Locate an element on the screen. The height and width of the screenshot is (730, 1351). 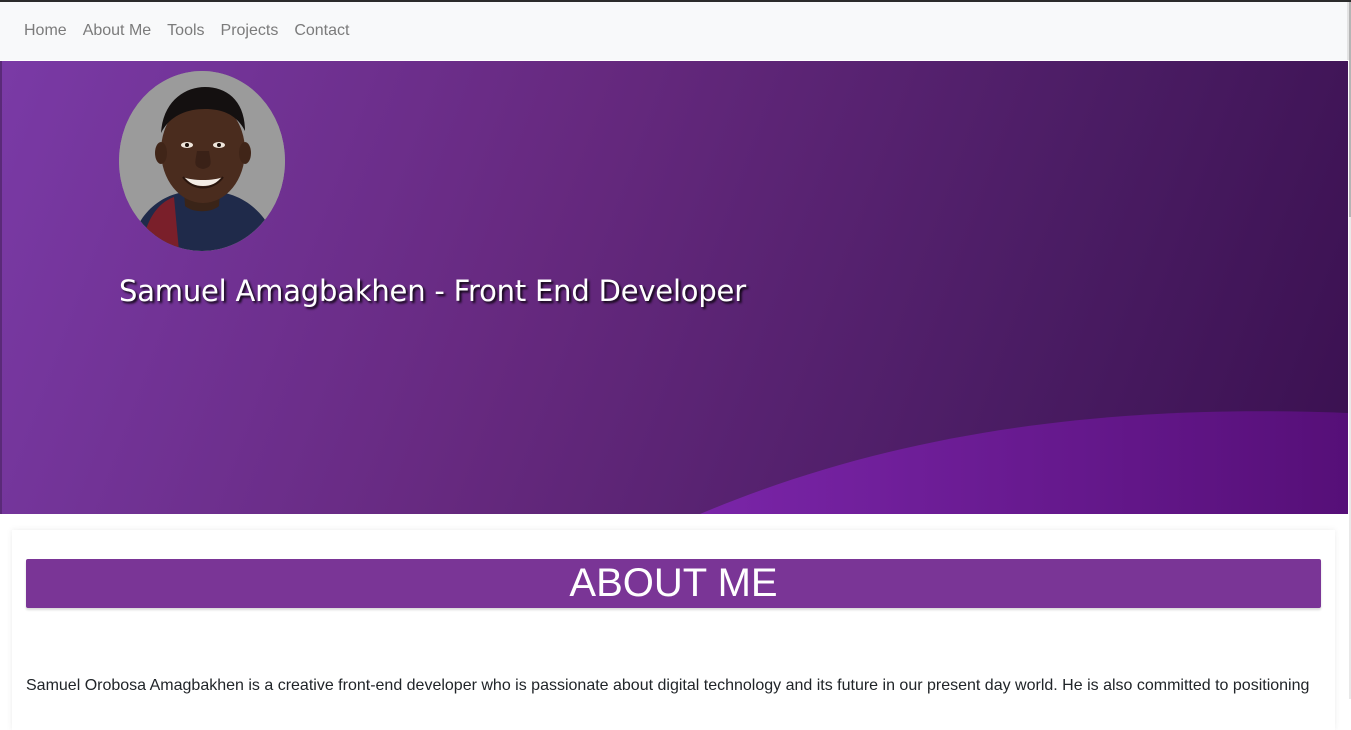
about-heading-bar: ABOUT ME is located at coordinates (673, 583).